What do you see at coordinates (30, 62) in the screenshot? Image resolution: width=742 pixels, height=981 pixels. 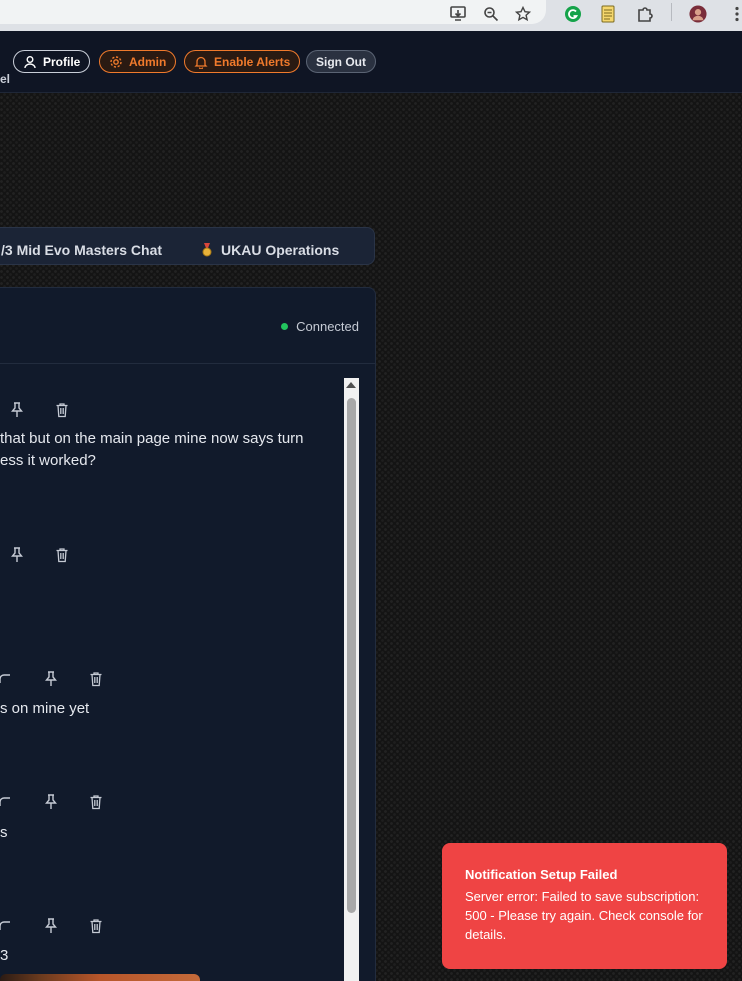 I see `user-icon` at bounding box center [30, 62].